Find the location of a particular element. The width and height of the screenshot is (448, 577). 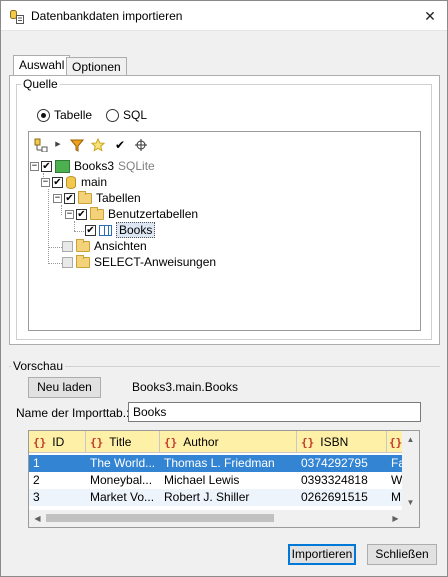

tab-label: Optionen is located at coordinates (96, 67).